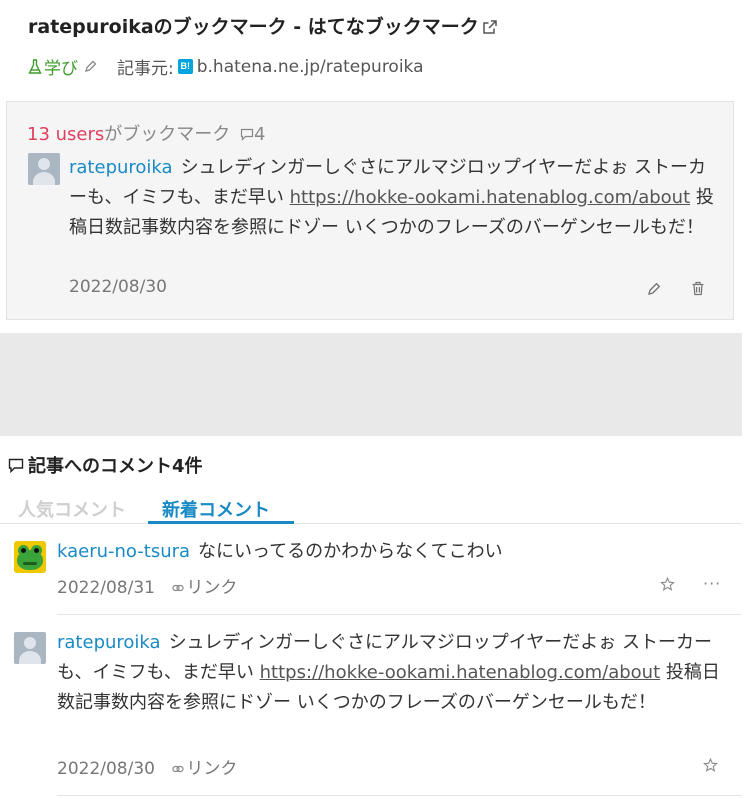 The height and width of the screenshot is (799, 755). What do you see at coordinates (654, 289) in the screenshot?
I see `pencil-icon` at bounding box center [654, 289].